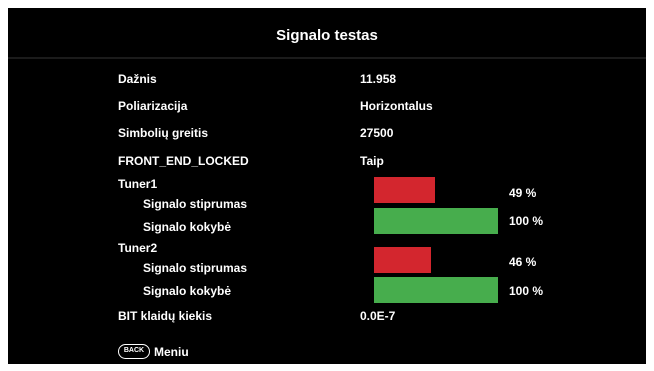 The height and width of the screenshot is (371, 654). I want to click on symbol-rate-value: 27500, so click(377, 133).